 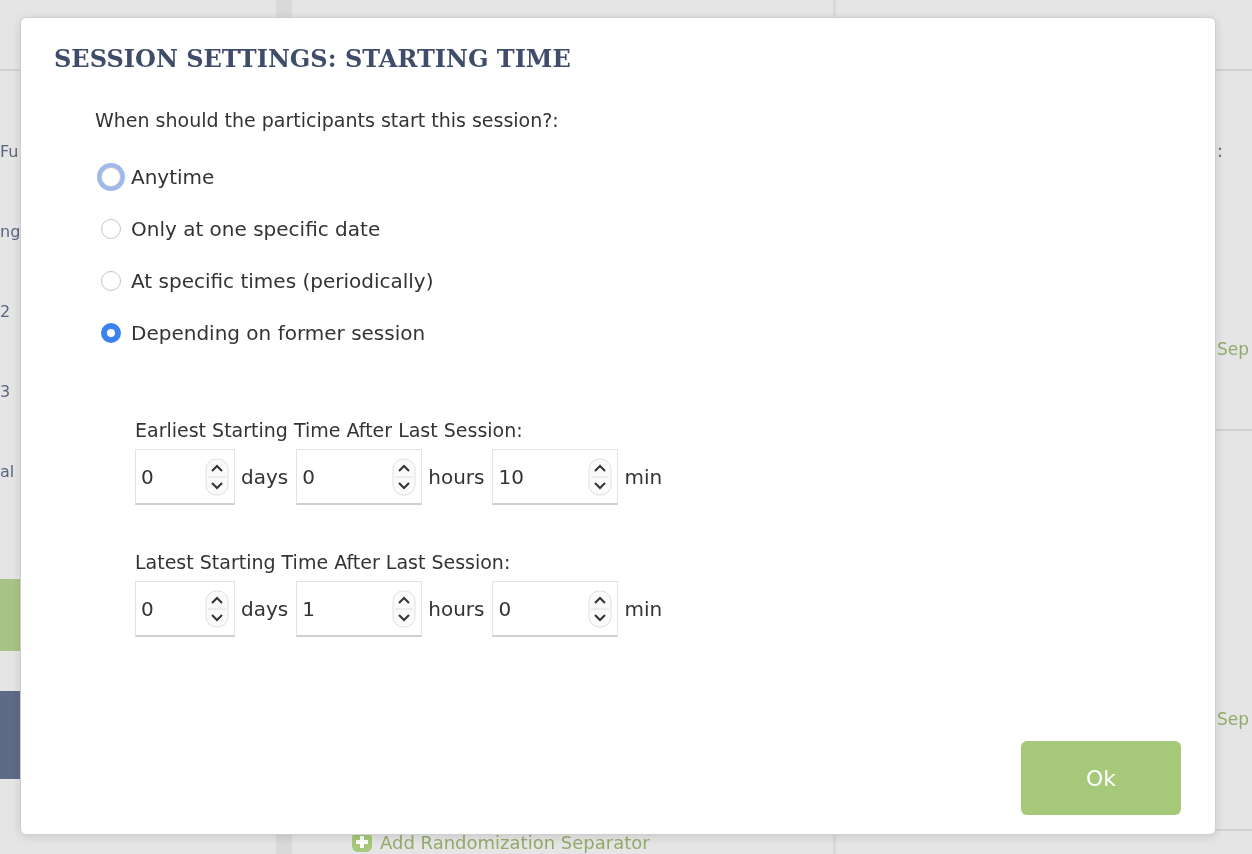 I want to click on dialog-title: SESSION SETTINGS: STARTING TIME, so click(x=312, y=58).